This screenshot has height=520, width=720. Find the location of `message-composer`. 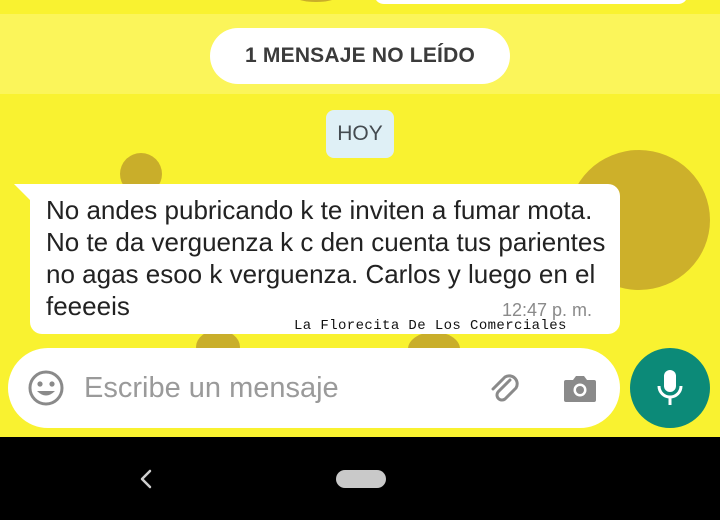

message-composer is located at coordinates (314, 388).